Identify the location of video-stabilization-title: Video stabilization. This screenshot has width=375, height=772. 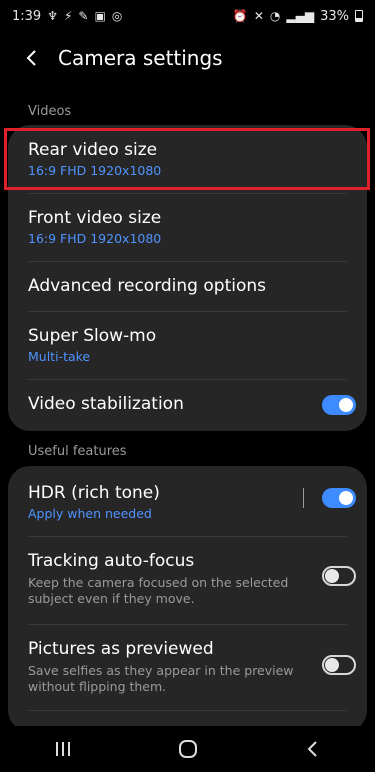
(106, 404).